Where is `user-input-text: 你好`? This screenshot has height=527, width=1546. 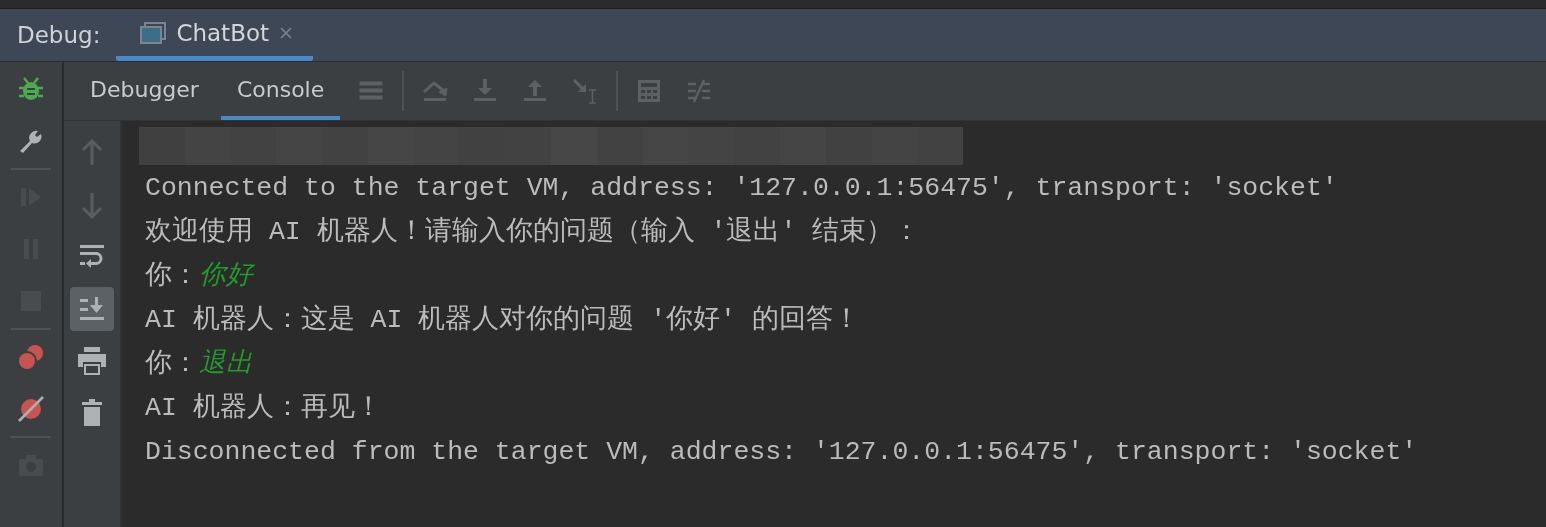
user-input-text: 你好 is located at coordinates (226, 276).